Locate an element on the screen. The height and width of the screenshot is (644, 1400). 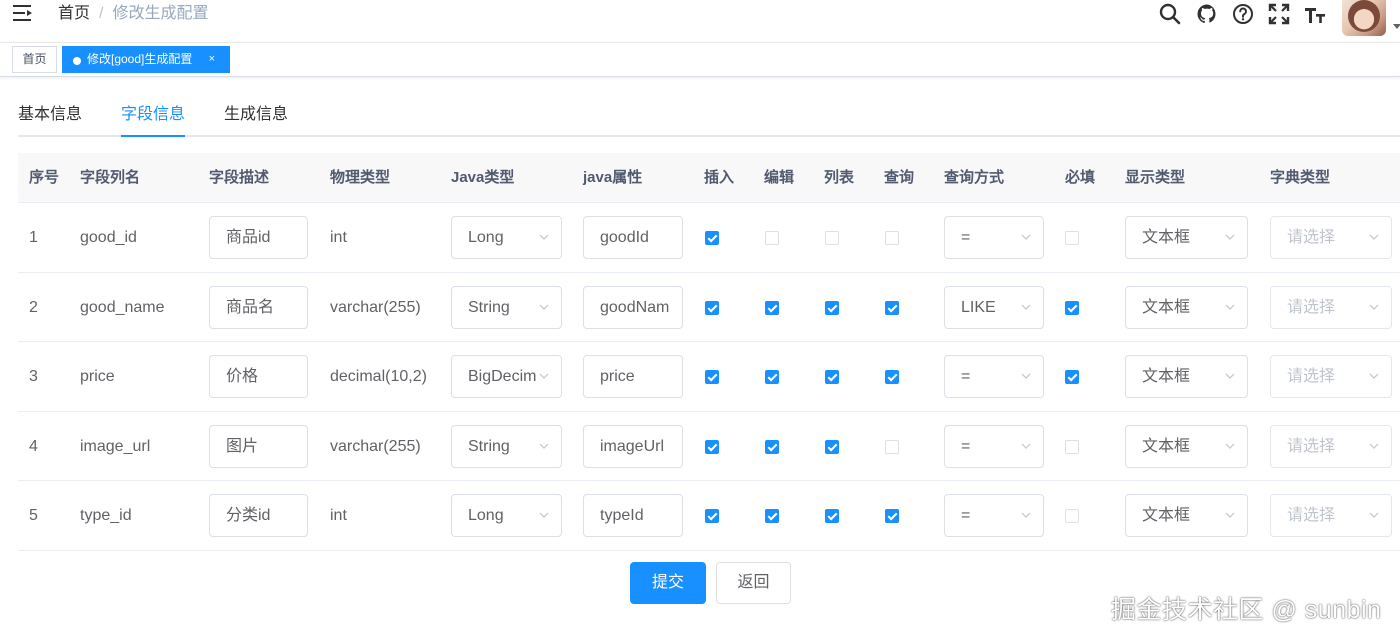
column-name: price is located at coordinates (97, 377).